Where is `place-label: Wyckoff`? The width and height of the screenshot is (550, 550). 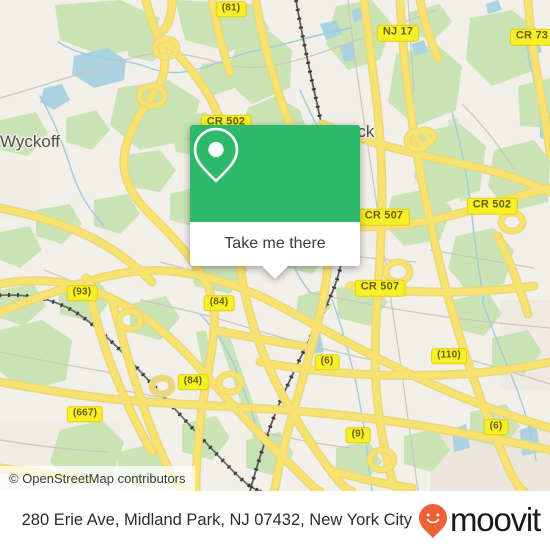 place-label: Wyckoff is located at coordinates (30, 141).